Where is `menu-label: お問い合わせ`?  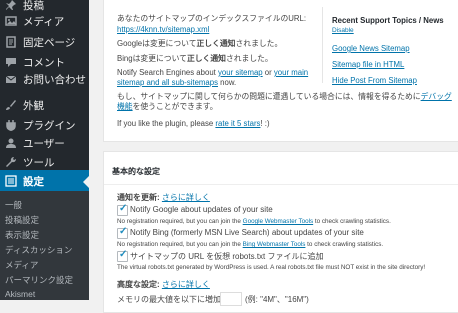
menu-label: お問い合わせ is located at coordinates (54, 79).